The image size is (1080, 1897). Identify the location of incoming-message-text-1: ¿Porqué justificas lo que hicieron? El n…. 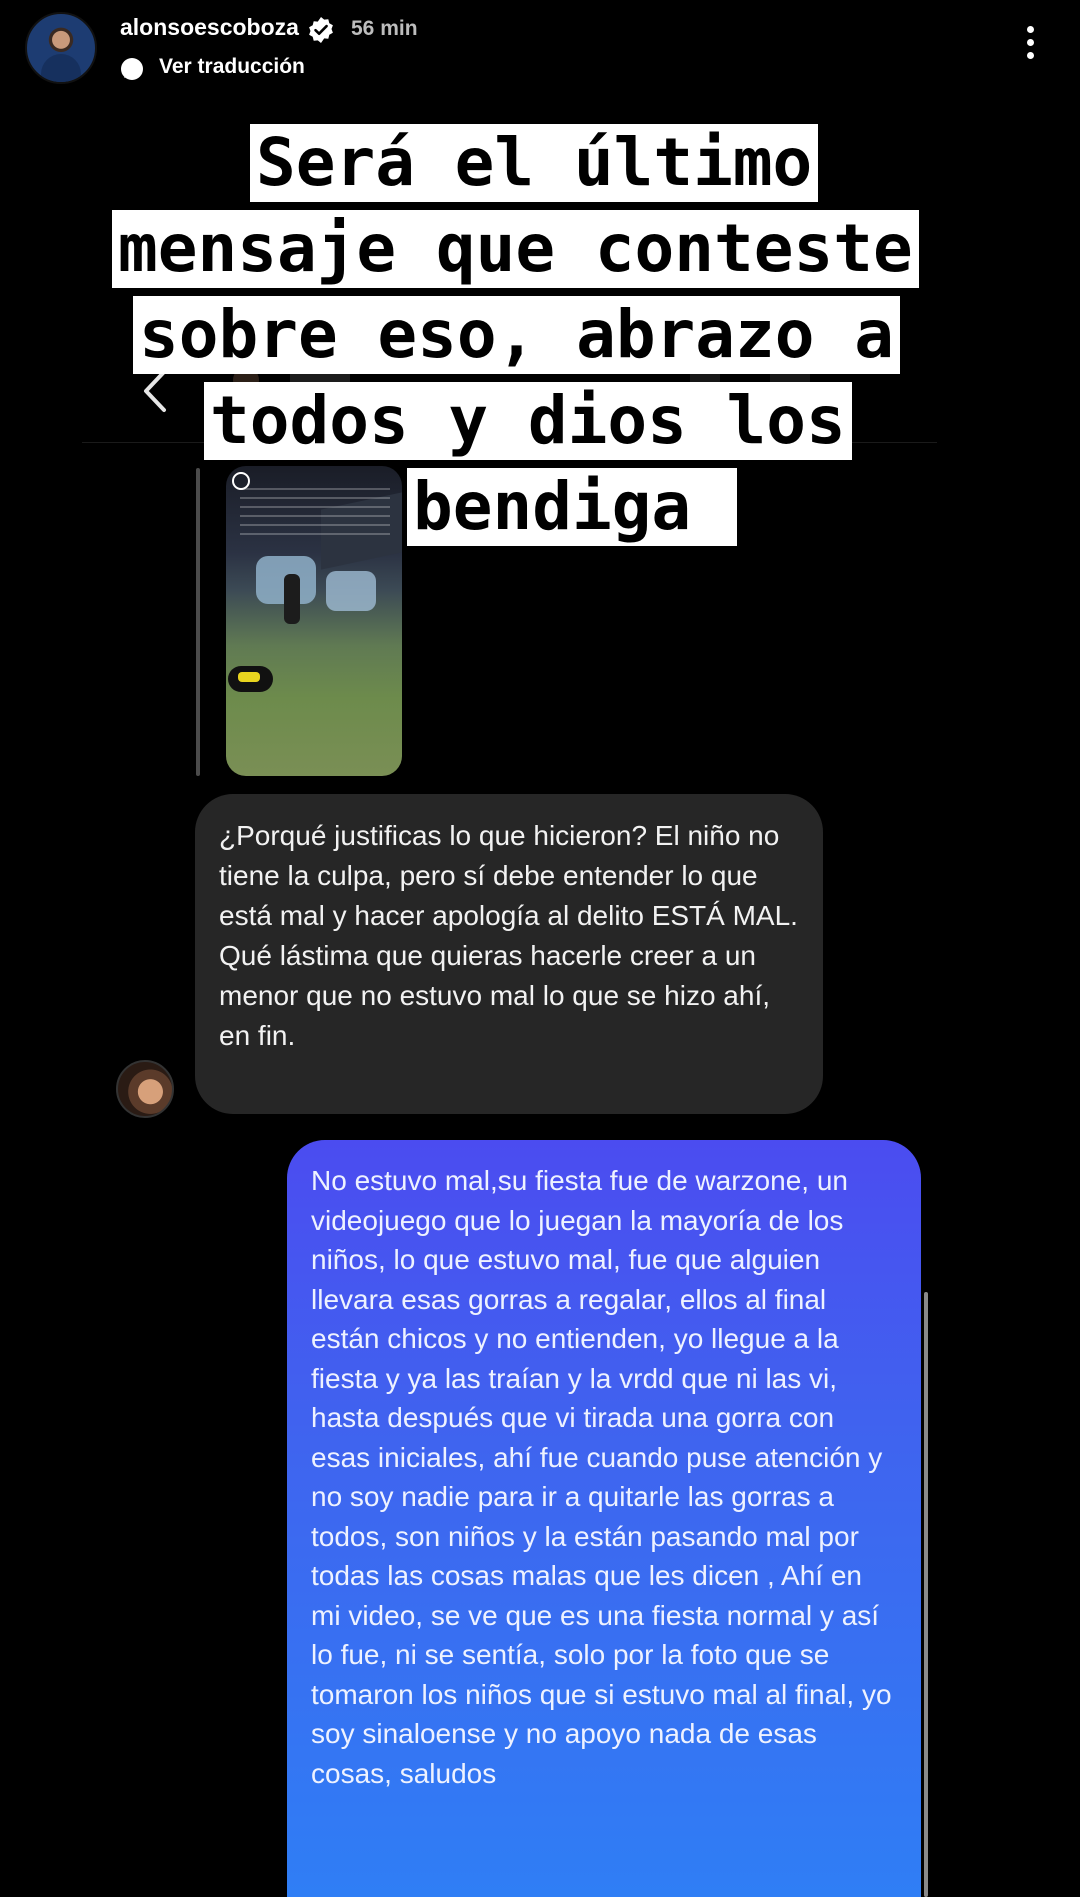
(508, 875).